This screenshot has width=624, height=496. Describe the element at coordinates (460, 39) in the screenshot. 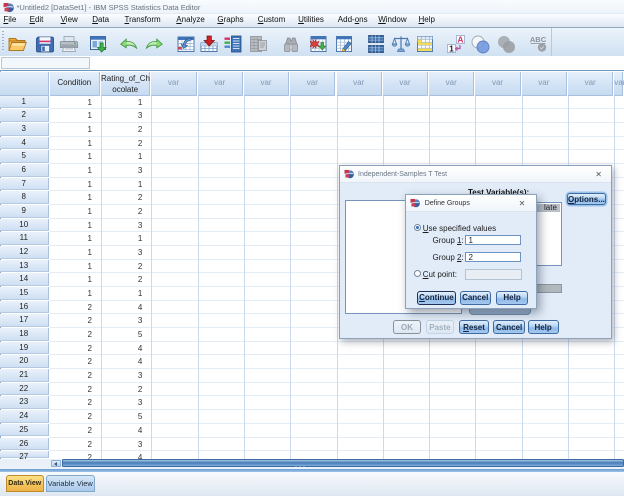

I see `svg-text: A` at that location.